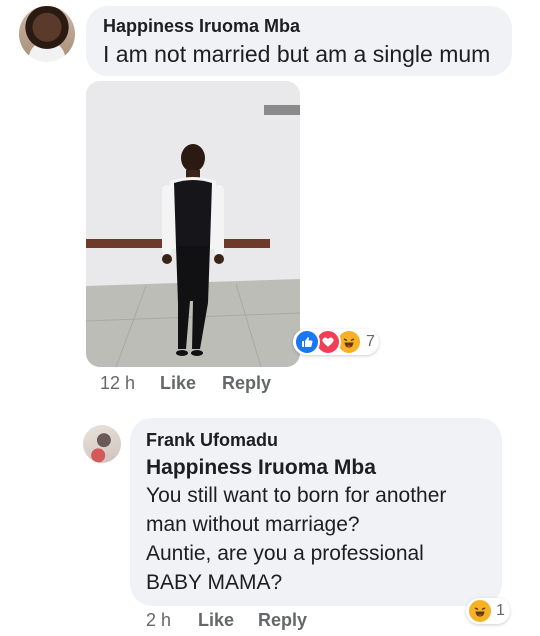  I want to click on comment-timestamp: 12 h, so click(117, 383).